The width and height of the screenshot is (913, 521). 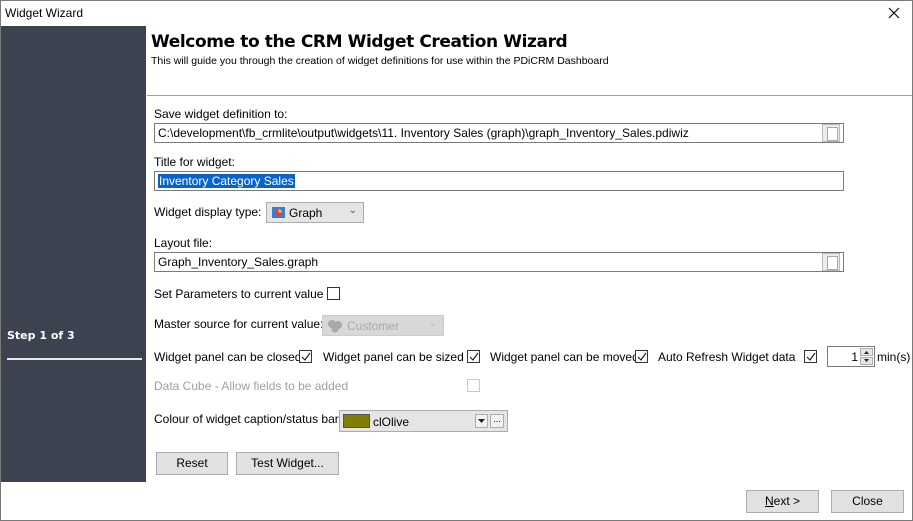 I want to click on caption-colour-label: Colour of widget caption/status bar:, so click(x=248, y=419).